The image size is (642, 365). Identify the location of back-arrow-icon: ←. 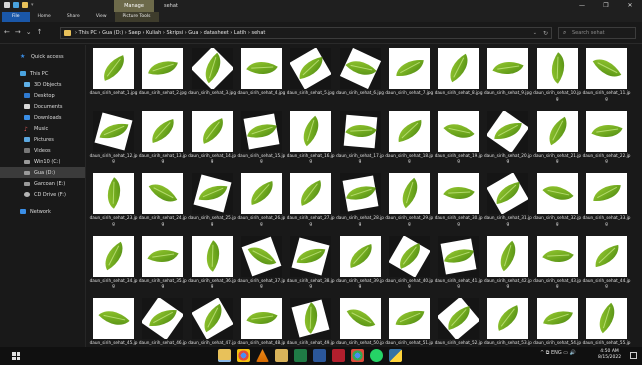
(7, 32).